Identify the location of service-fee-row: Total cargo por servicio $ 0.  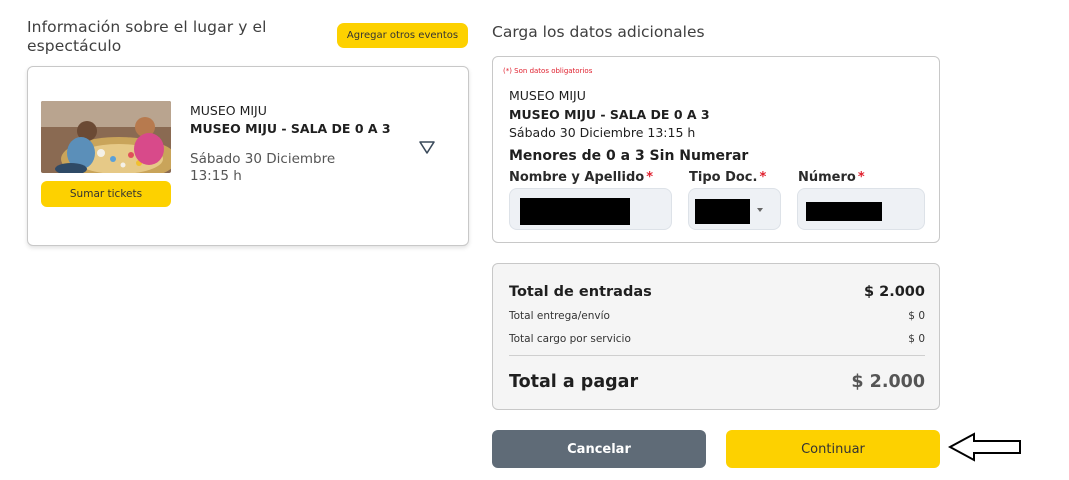
(717, 339).